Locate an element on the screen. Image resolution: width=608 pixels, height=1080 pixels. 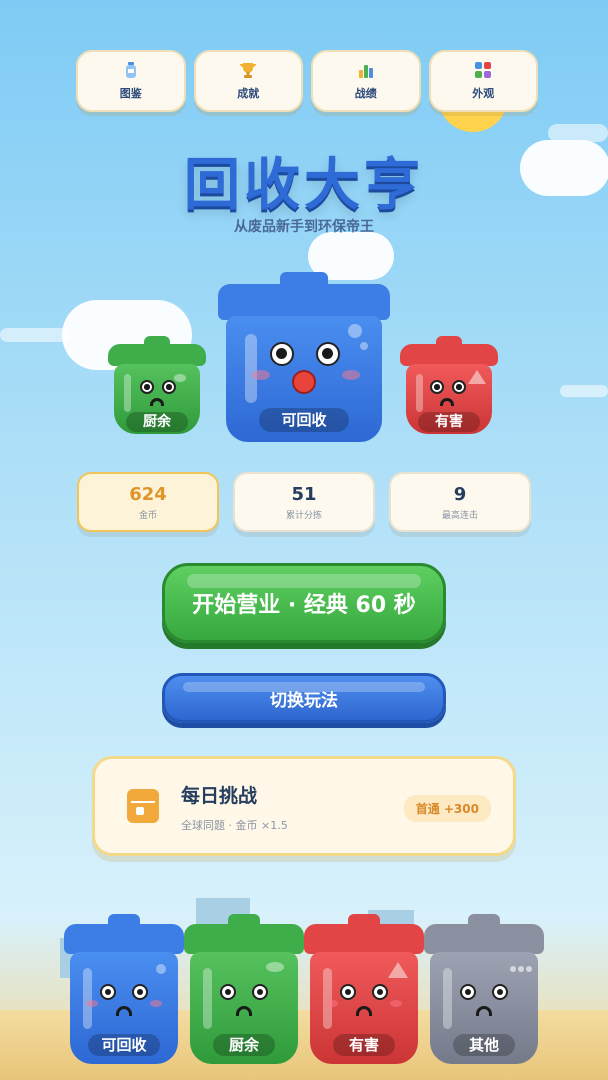
hero-bin-hazardous: 有害 is located at coordinates (449, 386).